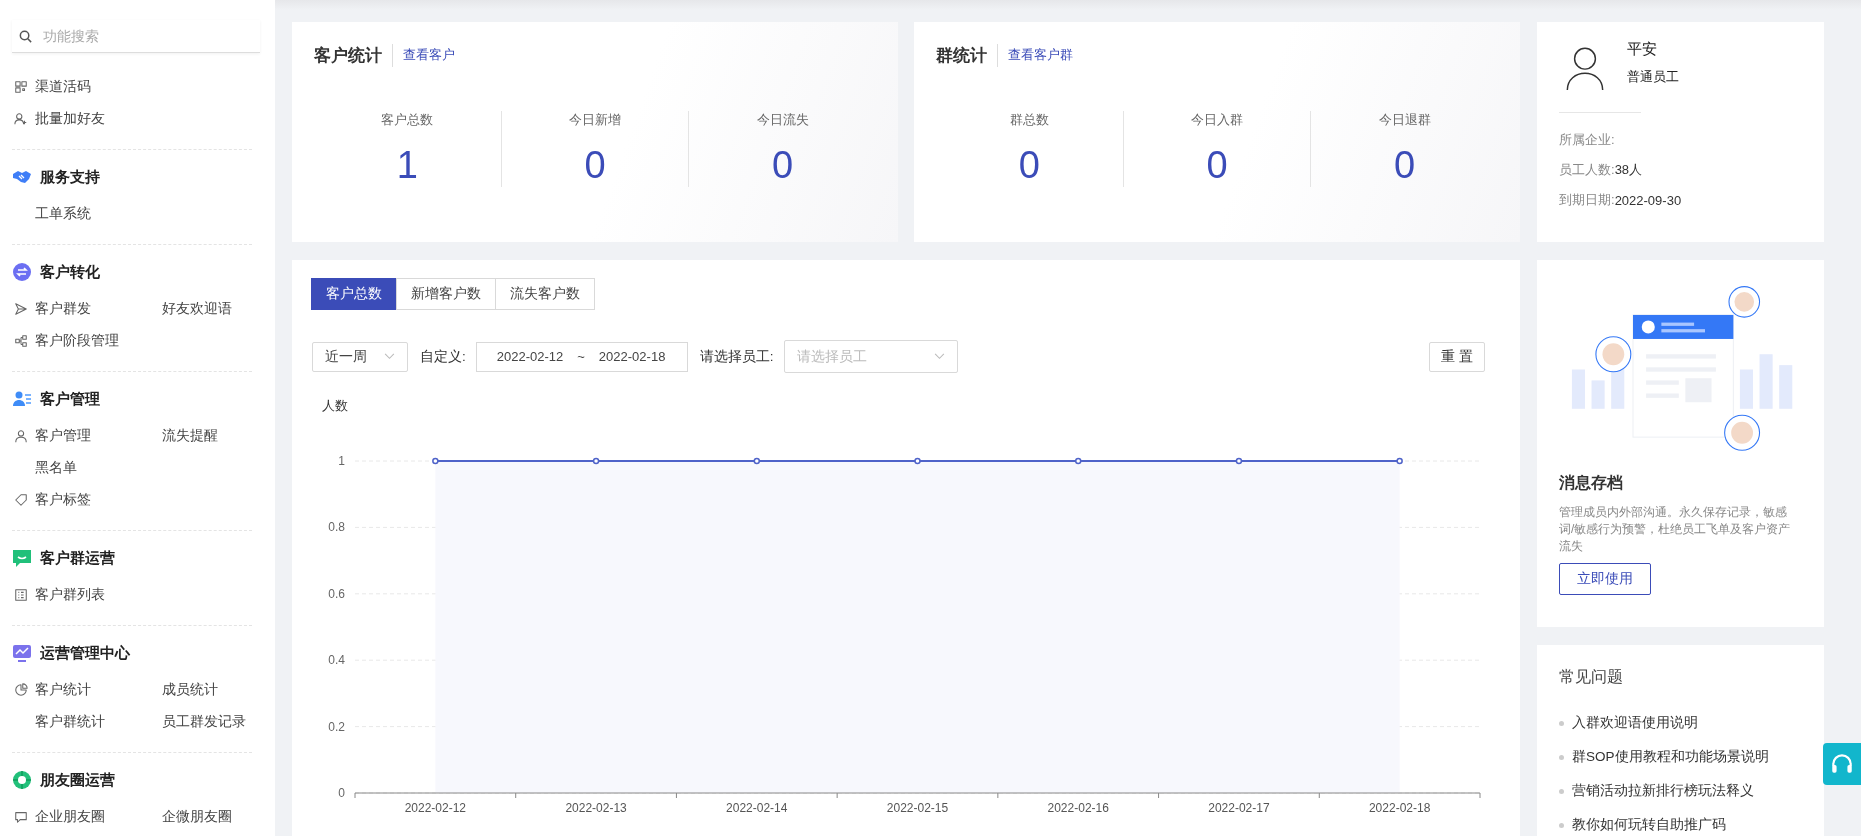 The width and height of the screenshot is (1861, 836). What do you see at coordinates (1653, 77) in the screenshot?
I see `user-role: 普通员工` at bounding box center [1653, 77].